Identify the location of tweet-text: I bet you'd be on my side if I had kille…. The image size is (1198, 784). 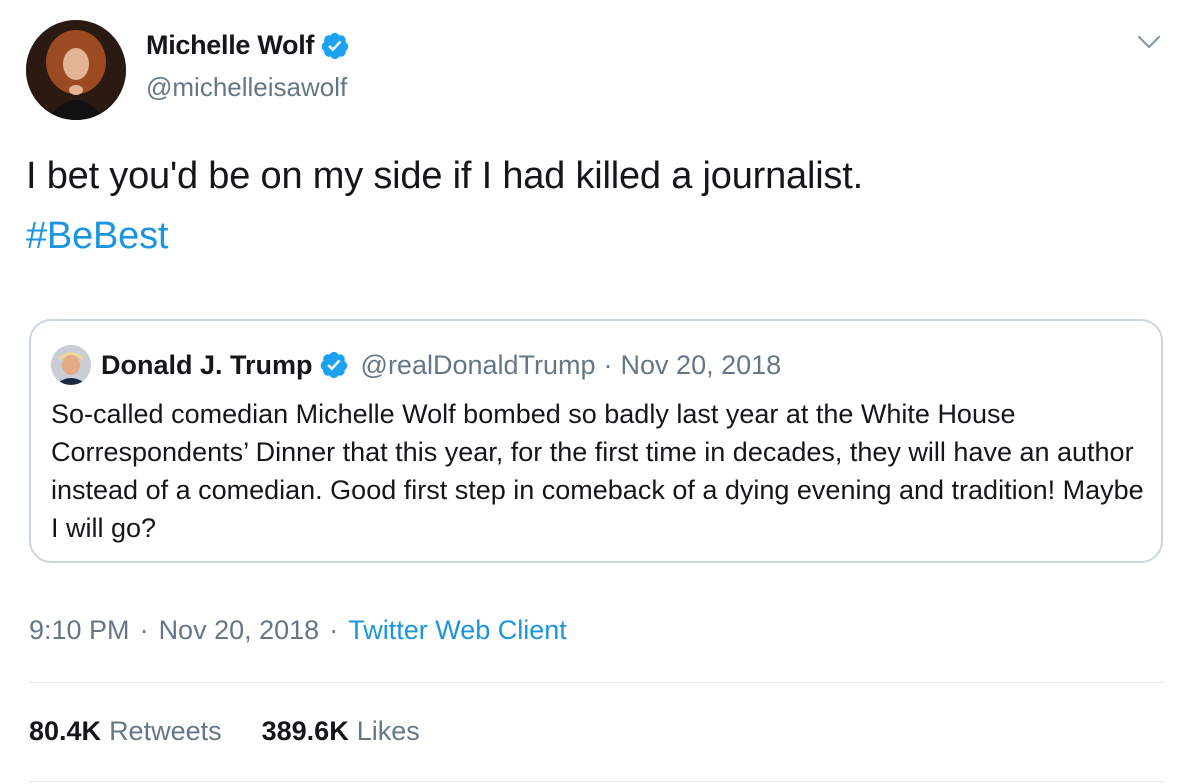
(444, 176).